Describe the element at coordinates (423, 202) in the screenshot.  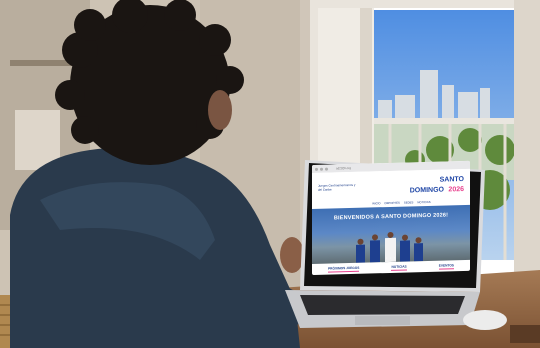
I see `nav-item: NOTICIAS` at that location.